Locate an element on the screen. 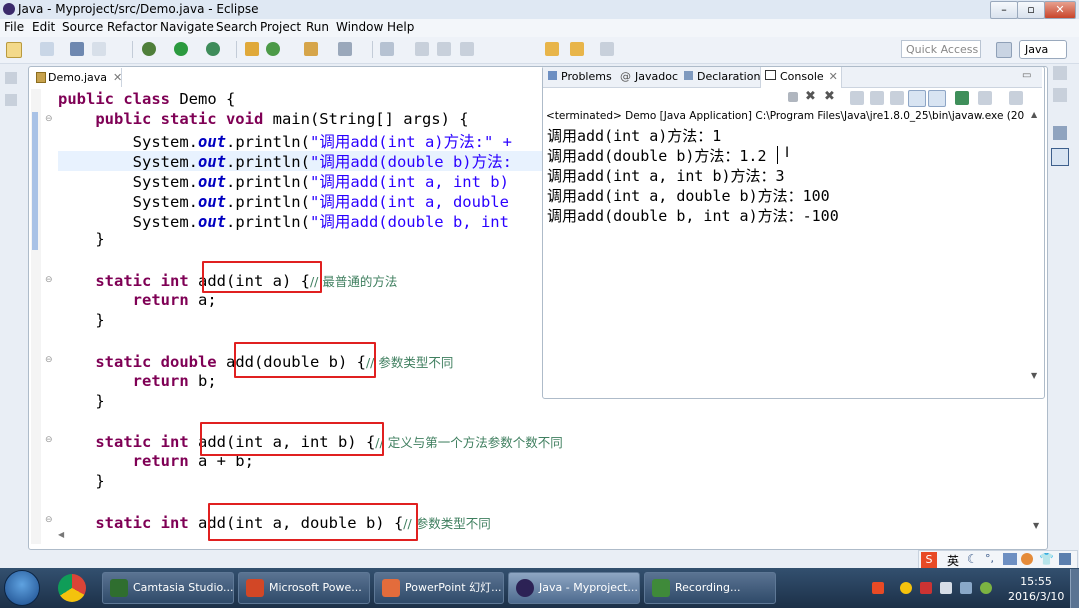  console-vertical-scrollbar: ▲ ▼ is located at coordinates (1035, 245).